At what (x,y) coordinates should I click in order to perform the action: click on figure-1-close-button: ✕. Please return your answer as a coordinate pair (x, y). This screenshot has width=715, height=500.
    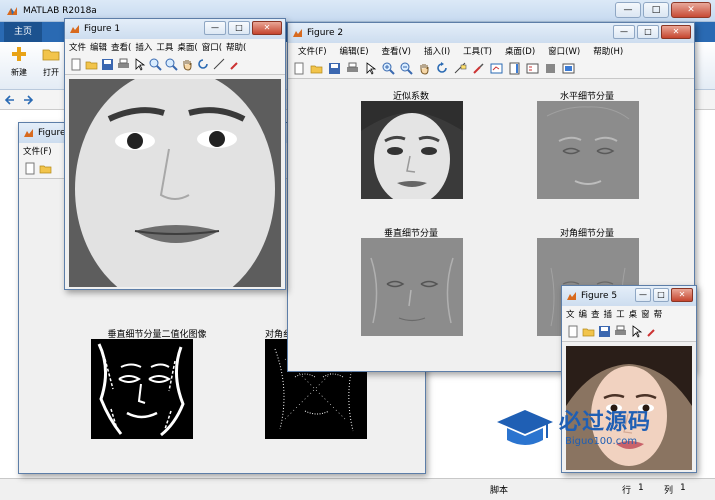
    Looking at the image, I should click on (267, 28).